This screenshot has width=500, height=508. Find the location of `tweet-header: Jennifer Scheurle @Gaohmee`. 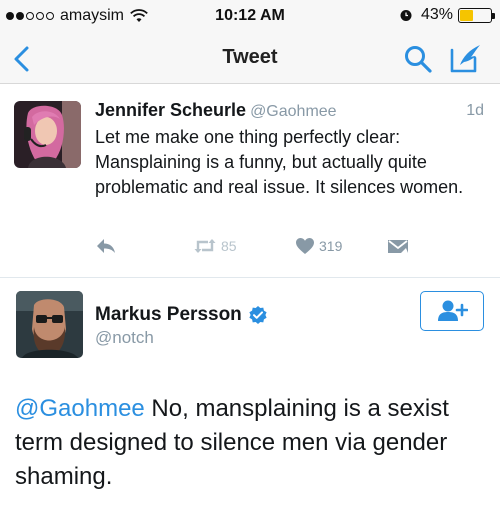

tweet-header: Jennifer Scheurle @Gaohmee is located at coordinates (216, 110).